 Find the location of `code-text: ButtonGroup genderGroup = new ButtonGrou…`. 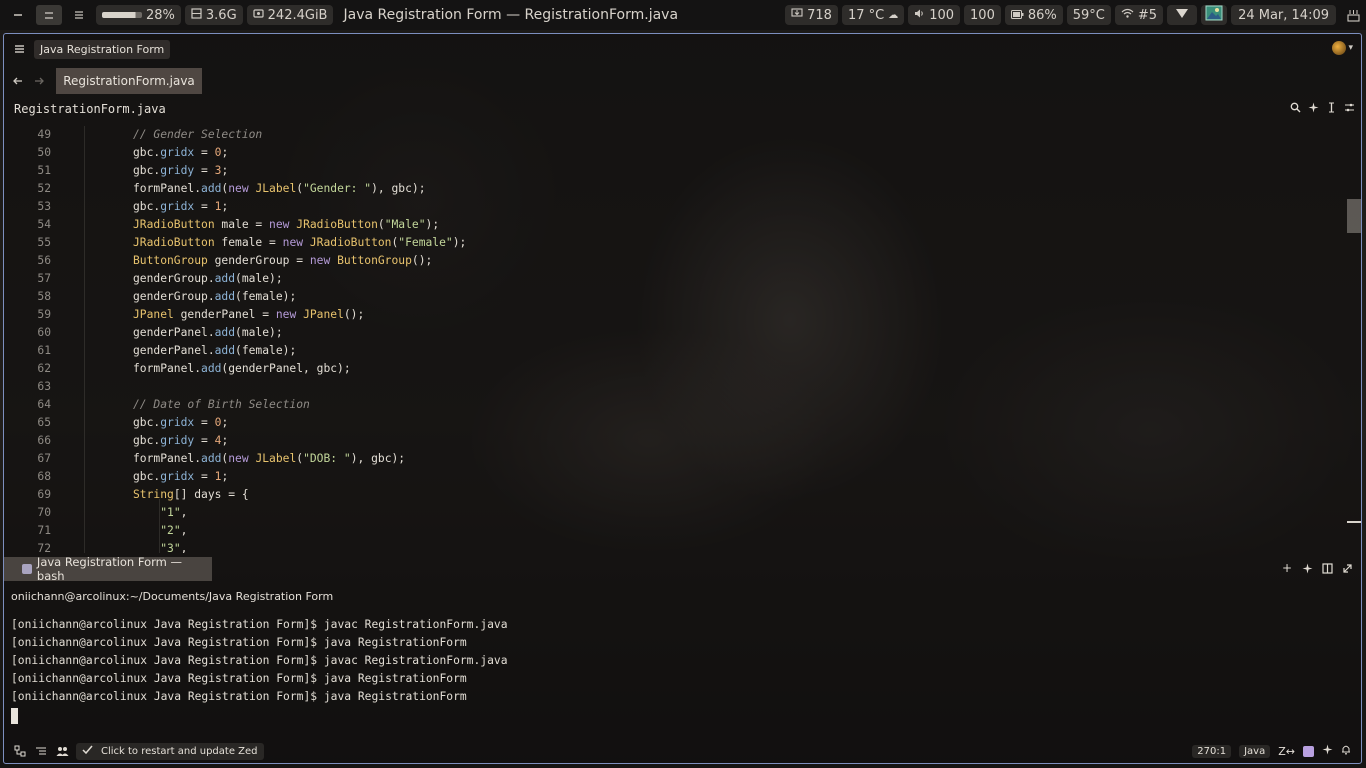

code-text: ButtonGroup genderGroup = new ButtonGrou… is located at coordinates (282, 261).